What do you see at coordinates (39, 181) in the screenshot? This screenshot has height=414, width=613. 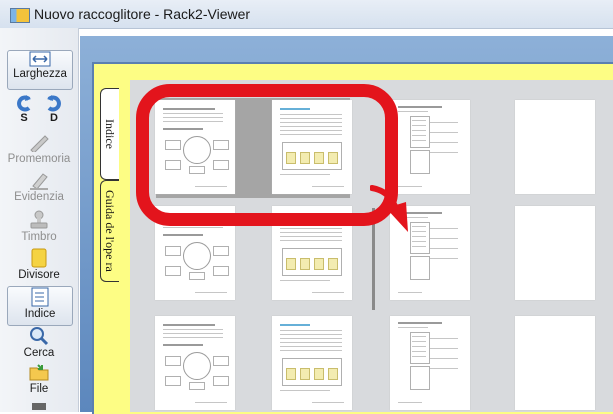 I see `highlighter-icon` at bounding box center [39, 181].